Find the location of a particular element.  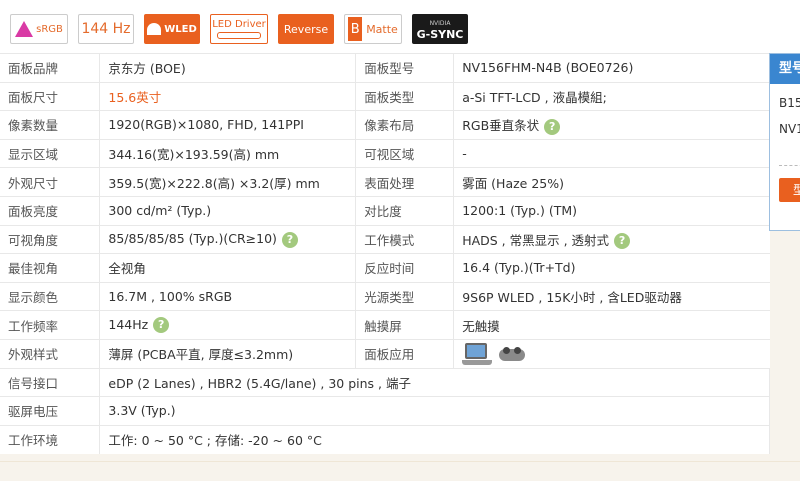

laptop-screen-shape is located at coordinates (476, 350).